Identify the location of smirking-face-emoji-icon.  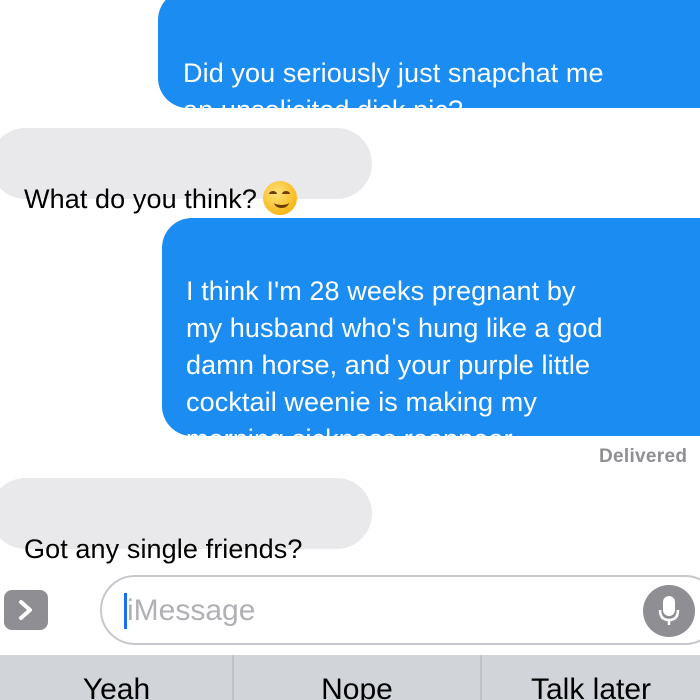
(279, 198).